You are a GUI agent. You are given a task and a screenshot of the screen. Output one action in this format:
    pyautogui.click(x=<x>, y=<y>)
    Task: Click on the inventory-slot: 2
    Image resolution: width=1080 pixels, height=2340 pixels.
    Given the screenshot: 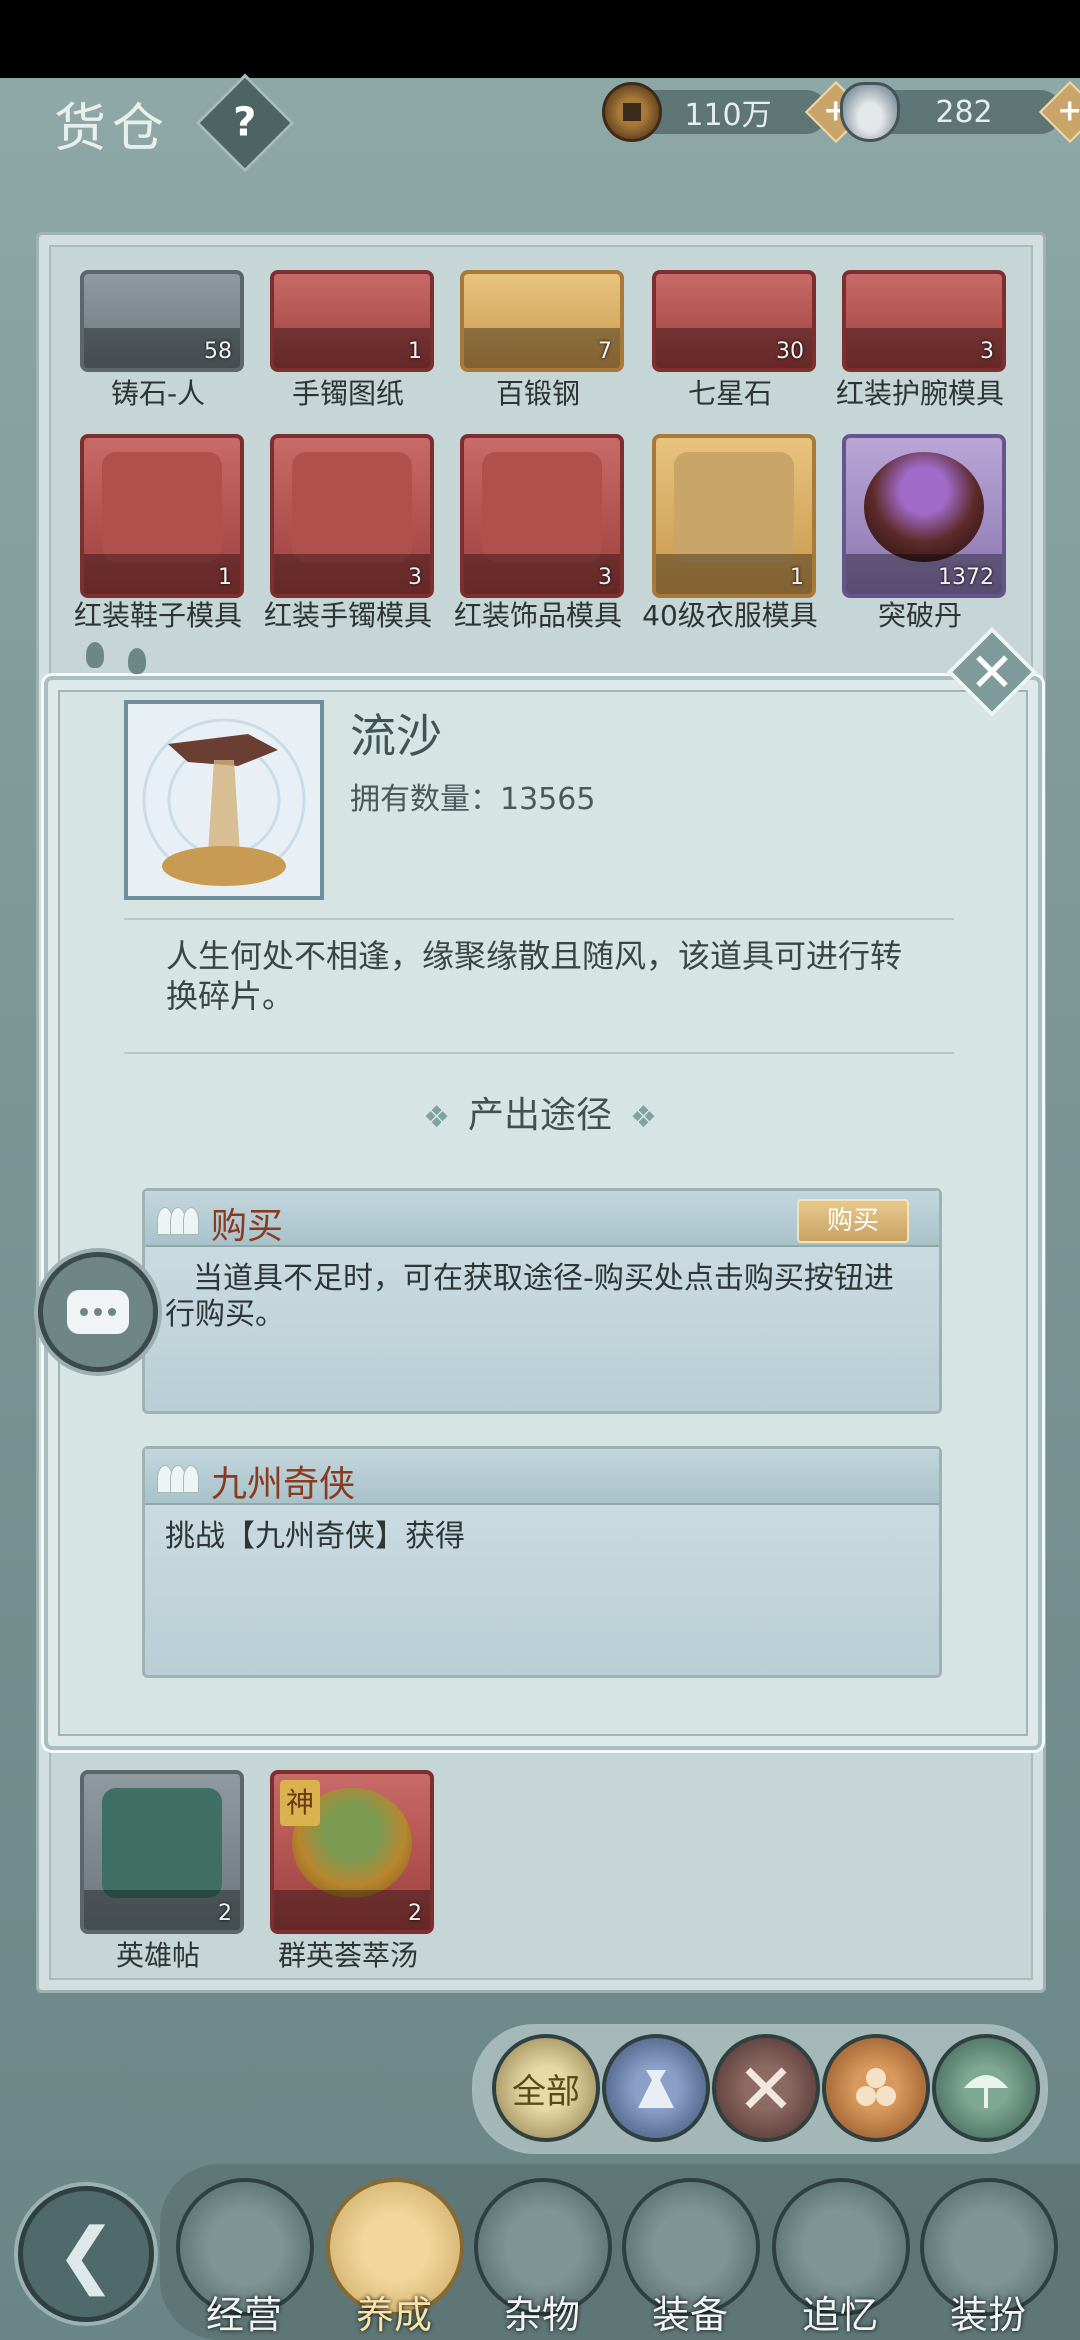 What is the action you would take?
    pyautogui.click(x=162, y=1852)
    